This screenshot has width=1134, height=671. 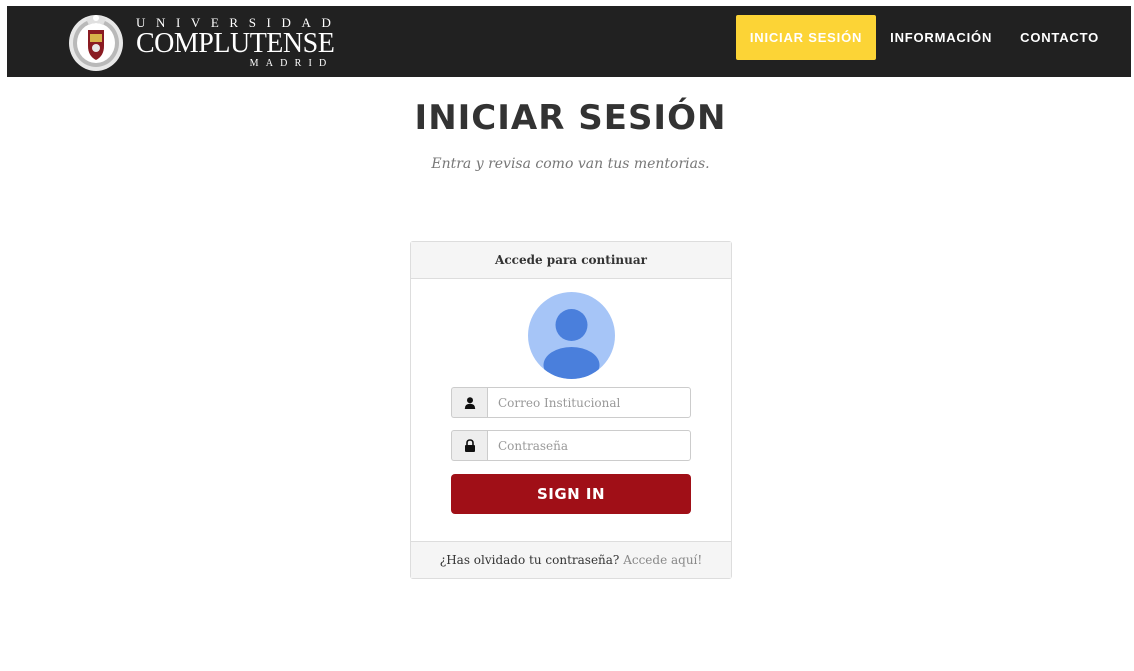 What do you see at coordinates (1059, 37) in the screenshot?
I see `nav-item-contacto: CONTACTO` at bounding box center [1059, 37].